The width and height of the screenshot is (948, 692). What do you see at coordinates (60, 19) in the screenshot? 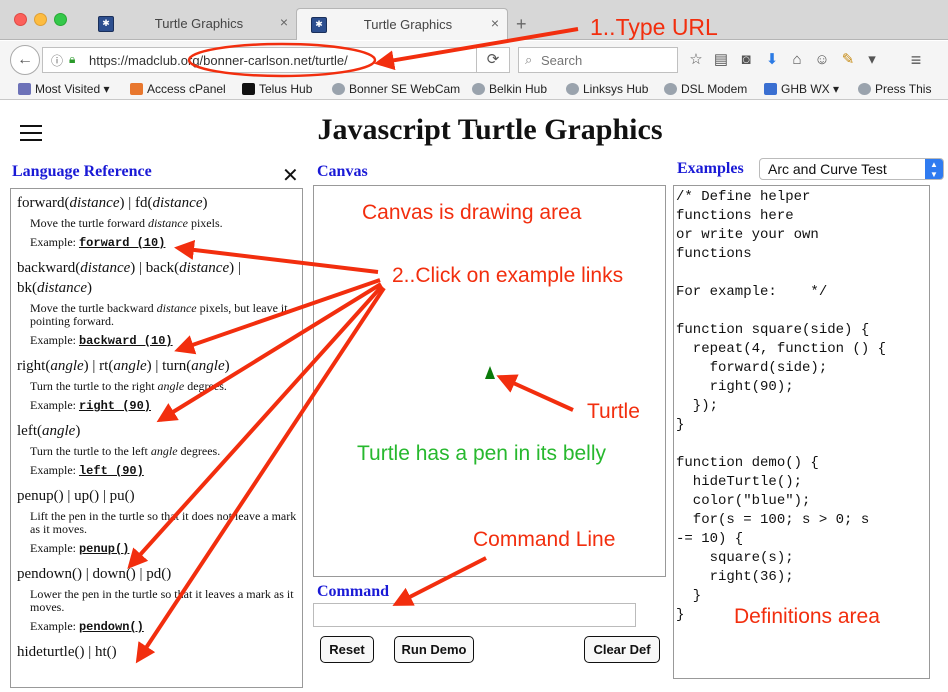
I see `maximize-window-button` at bounding box center [60, 19].